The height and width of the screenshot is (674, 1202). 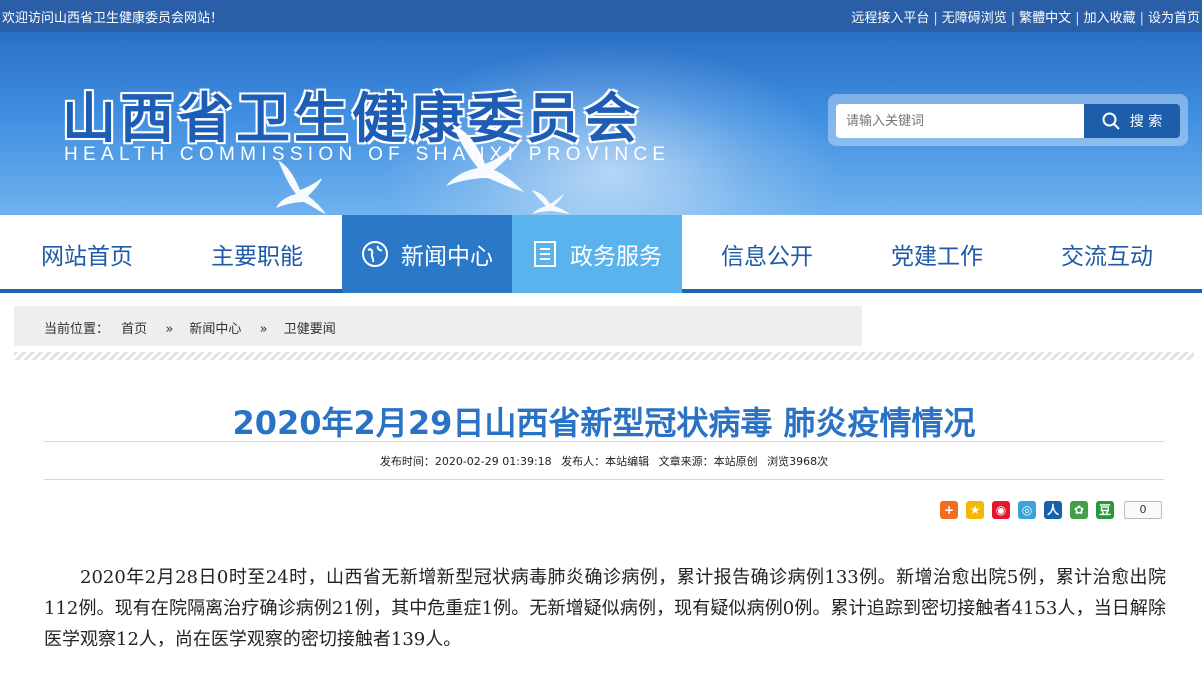 What do you see at coordinates (1045, 18) in the screenshot?
I see `traditional-chinese-link: 繁體中文` at bounding box center [1045, 18].